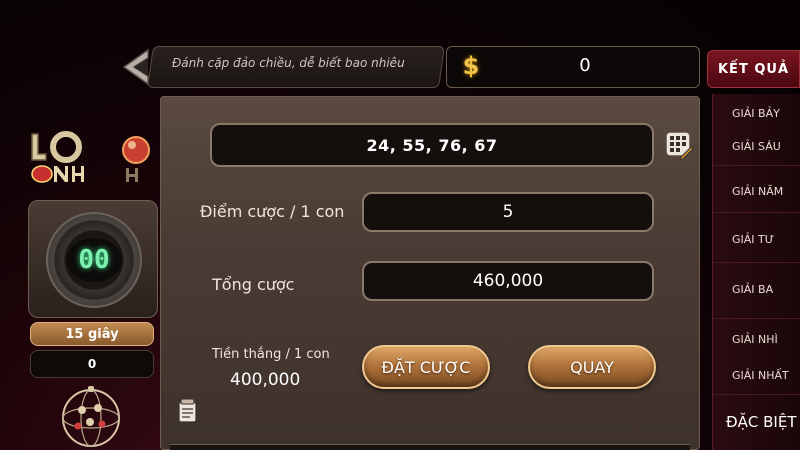 This screenshot has height=450, width=800. What do you see at coordinates (756, 113) in the screenshot?
I see `result-item-giai-bay: GIẢI BẢY` at bounding box center [756, 113].